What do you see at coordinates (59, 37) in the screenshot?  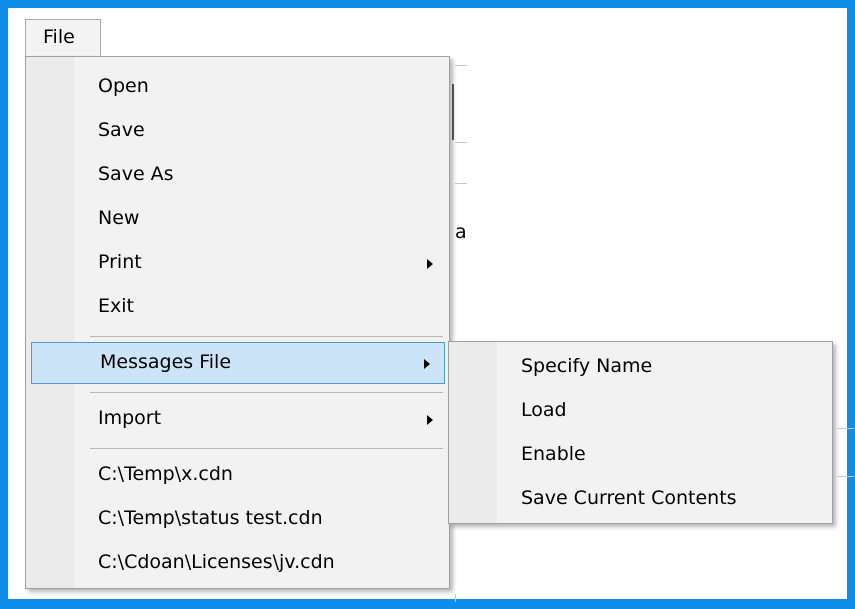 I see `menu-file-label: File` at bounding box center [59, 37].